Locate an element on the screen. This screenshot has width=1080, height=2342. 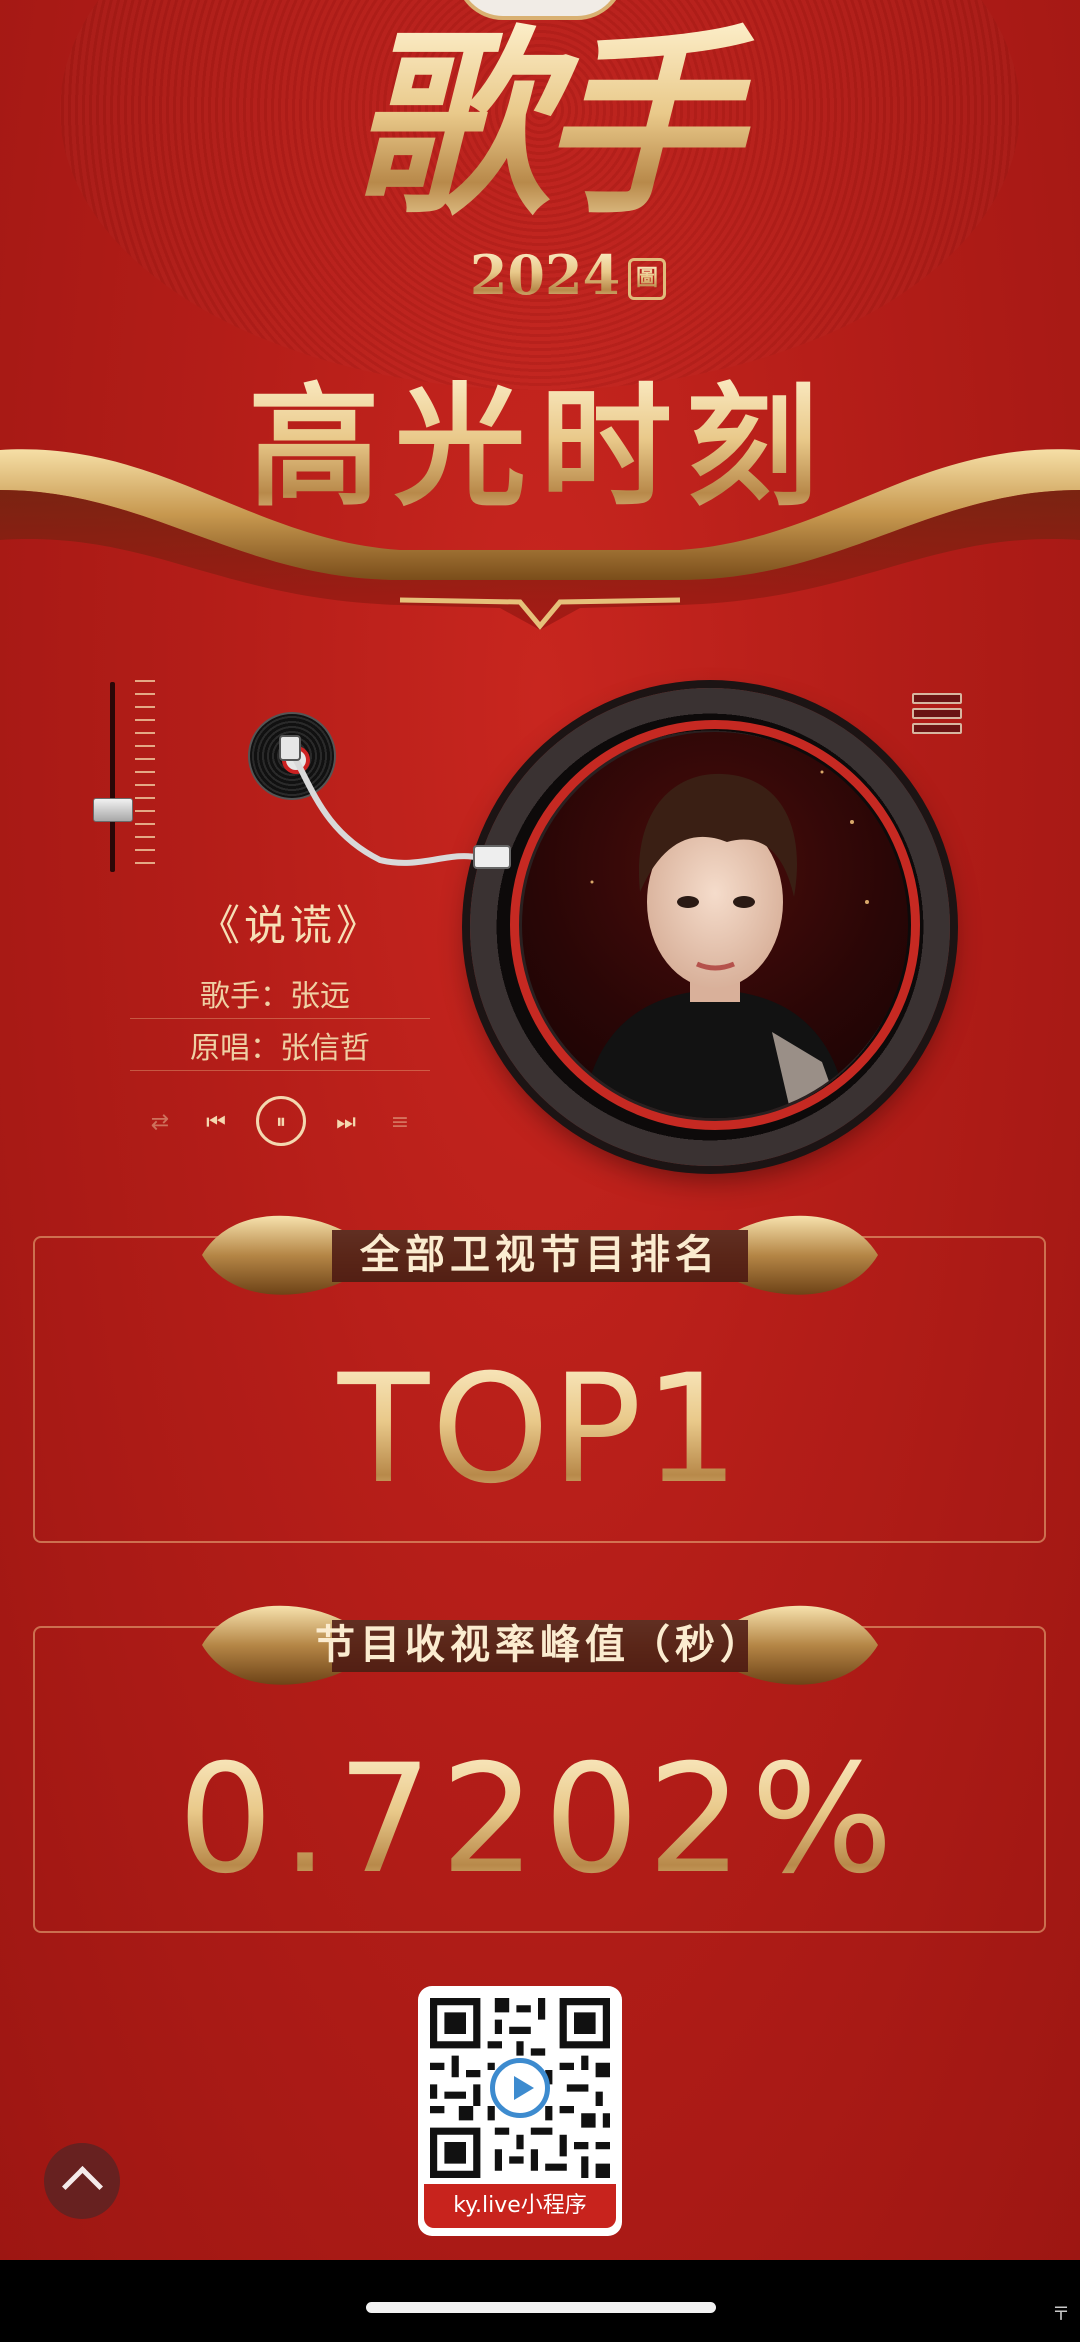
tonearm-icon is located at coordinates (395, 802).